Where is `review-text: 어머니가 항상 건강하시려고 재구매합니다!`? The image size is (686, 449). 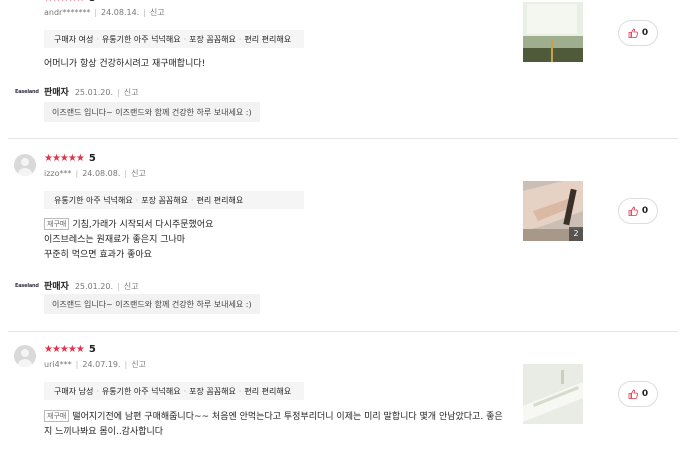 review-text: 어머니가 항상 건강하시려고 재구매합니다! is located at coordinates (124, 64).